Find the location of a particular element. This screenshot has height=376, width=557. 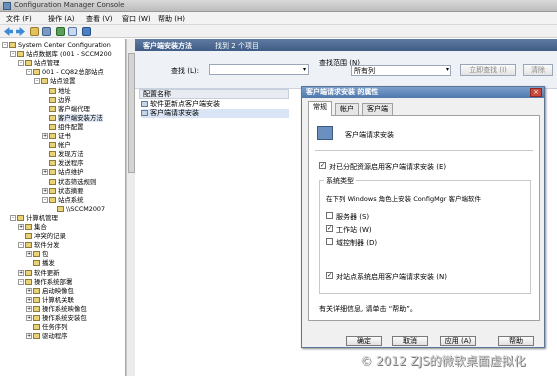

close-icon: × is located at coordinates (536, 92).